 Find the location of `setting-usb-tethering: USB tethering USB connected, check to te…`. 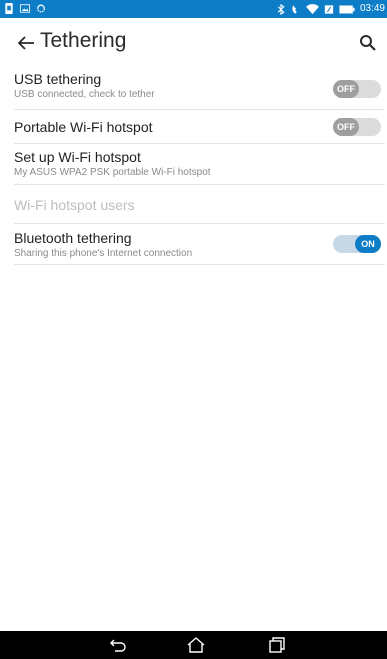

setting-usb-tethering: USB tethering USB connected, check to te… is located at coordinates (199, 90).